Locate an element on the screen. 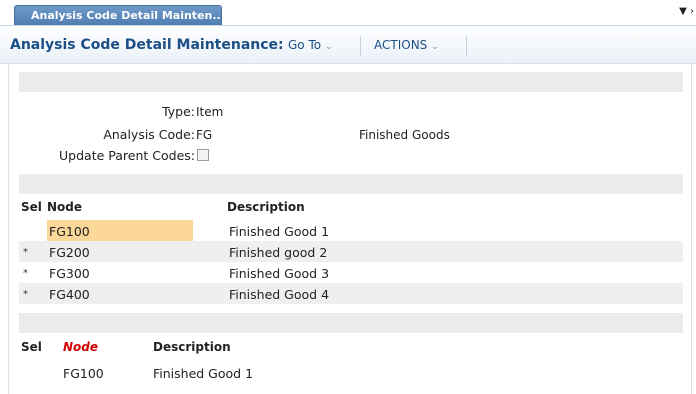  table-row: * FG400 Finished Good 4 is located at coordinates (351, 293).